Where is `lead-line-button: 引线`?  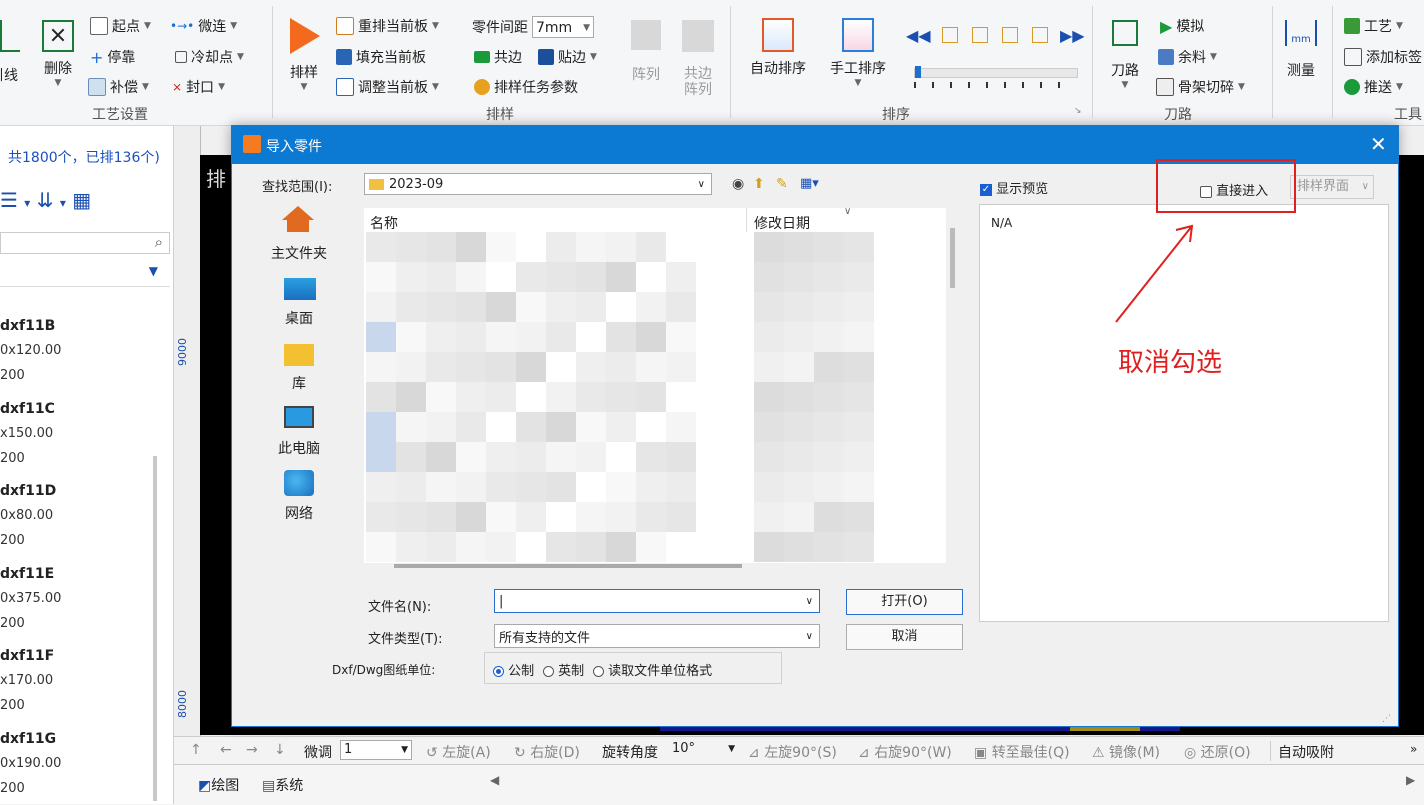
lead-line-button: 引线 is located at coordinates (11, 52).